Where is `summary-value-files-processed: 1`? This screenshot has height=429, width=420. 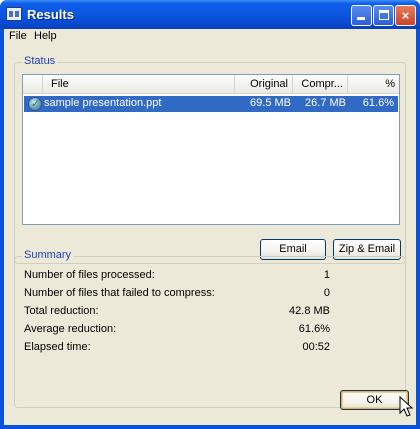 summary-value-files-processed: 1 is located at coordinates (326, 275).